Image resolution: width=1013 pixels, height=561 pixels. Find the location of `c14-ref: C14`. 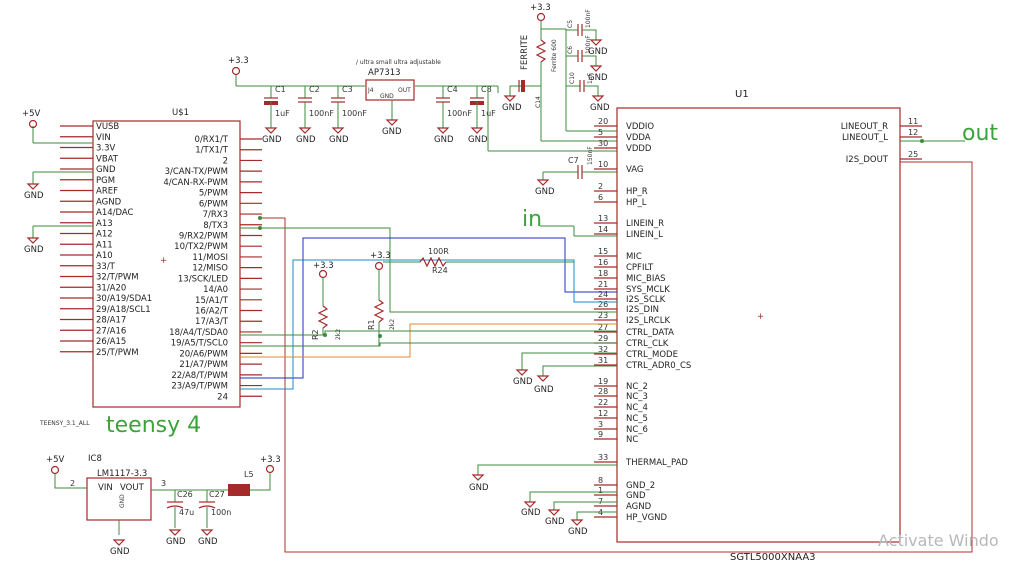

c14-ref: C14 is located at coordinates (538, 102).